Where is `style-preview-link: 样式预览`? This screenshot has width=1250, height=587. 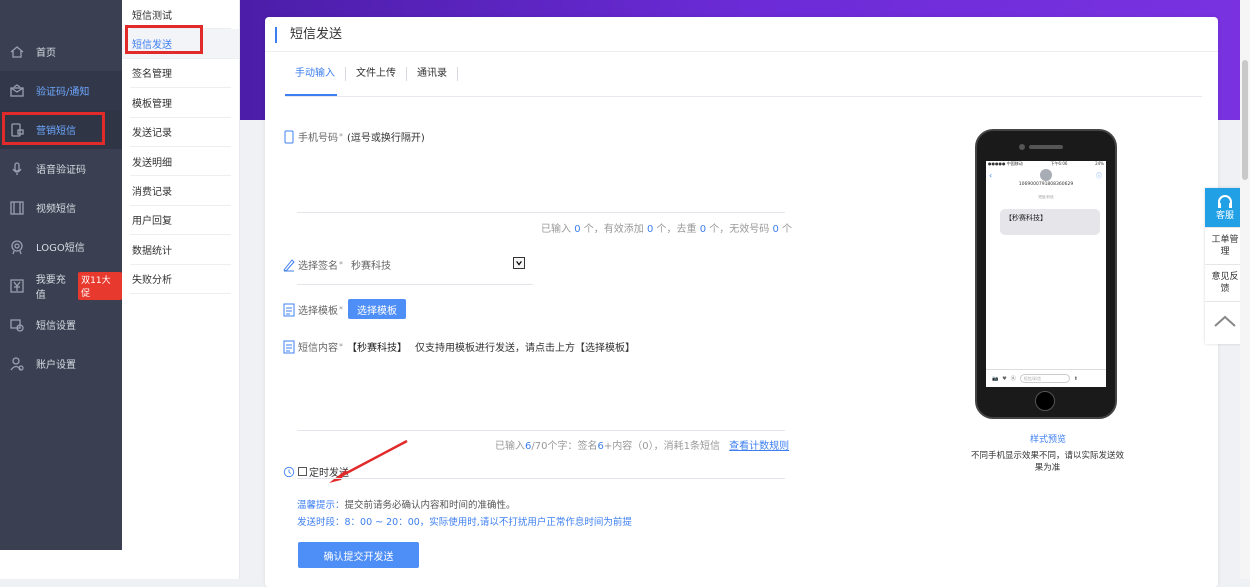
style-preview-link: 样式预览 is located at coordinates (1048, 438).